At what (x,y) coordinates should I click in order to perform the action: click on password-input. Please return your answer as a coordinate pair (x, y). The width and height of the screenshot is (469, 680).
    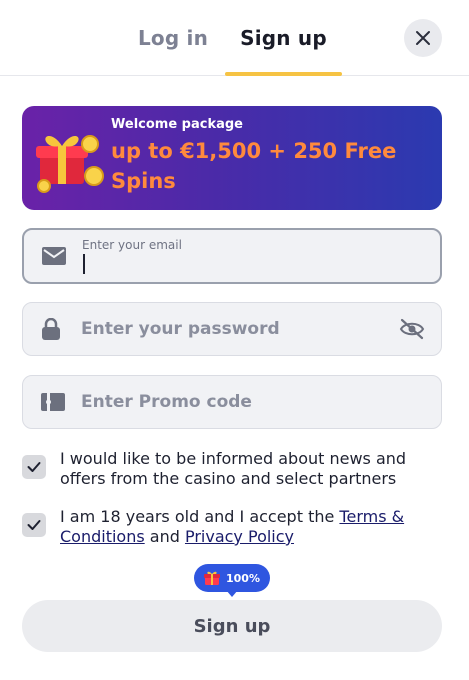
    Looking at the image, I should click on (241, 329).